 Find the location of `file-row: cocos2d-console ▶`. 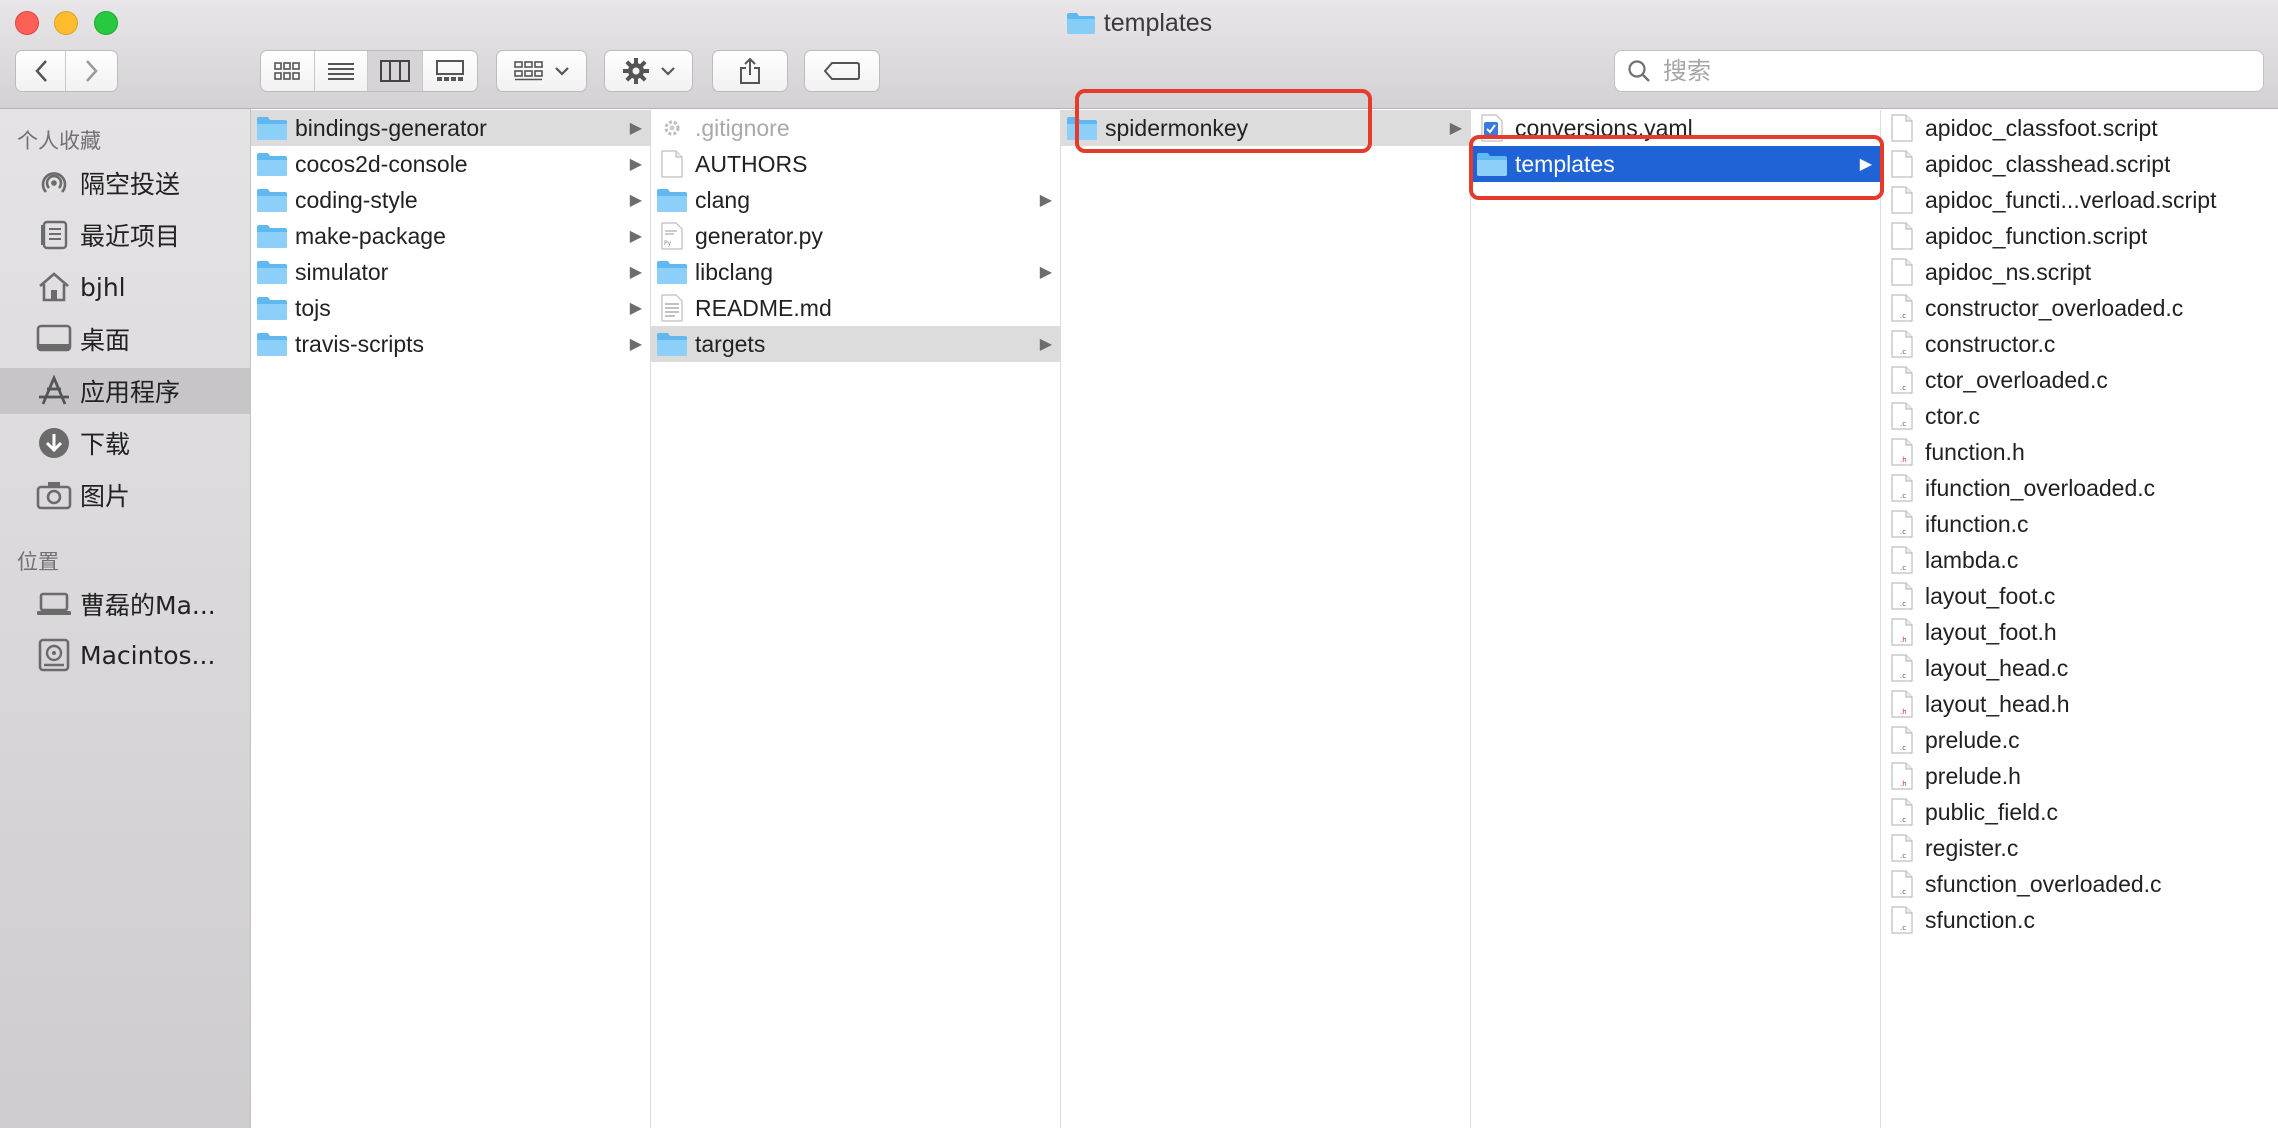

file-row: cocos2d-console ▶ is located at coordinates (450, 164).